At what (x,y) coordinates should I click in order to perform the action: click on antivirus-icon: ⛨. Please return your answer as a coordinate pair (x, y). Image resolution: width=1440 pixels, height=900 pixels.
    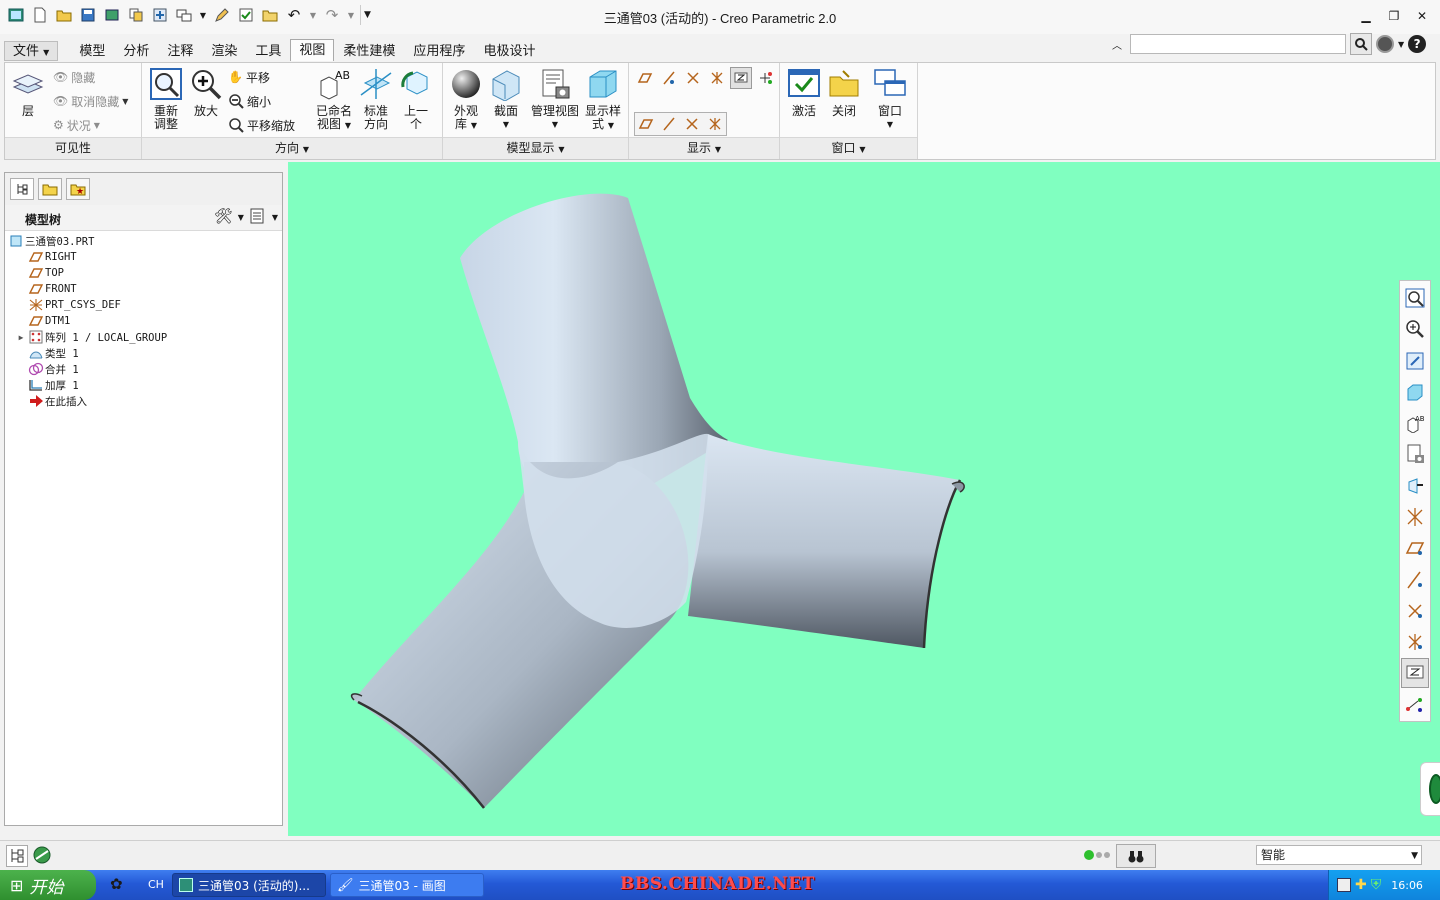
    Looking at the image, I should click on (1376, 885).